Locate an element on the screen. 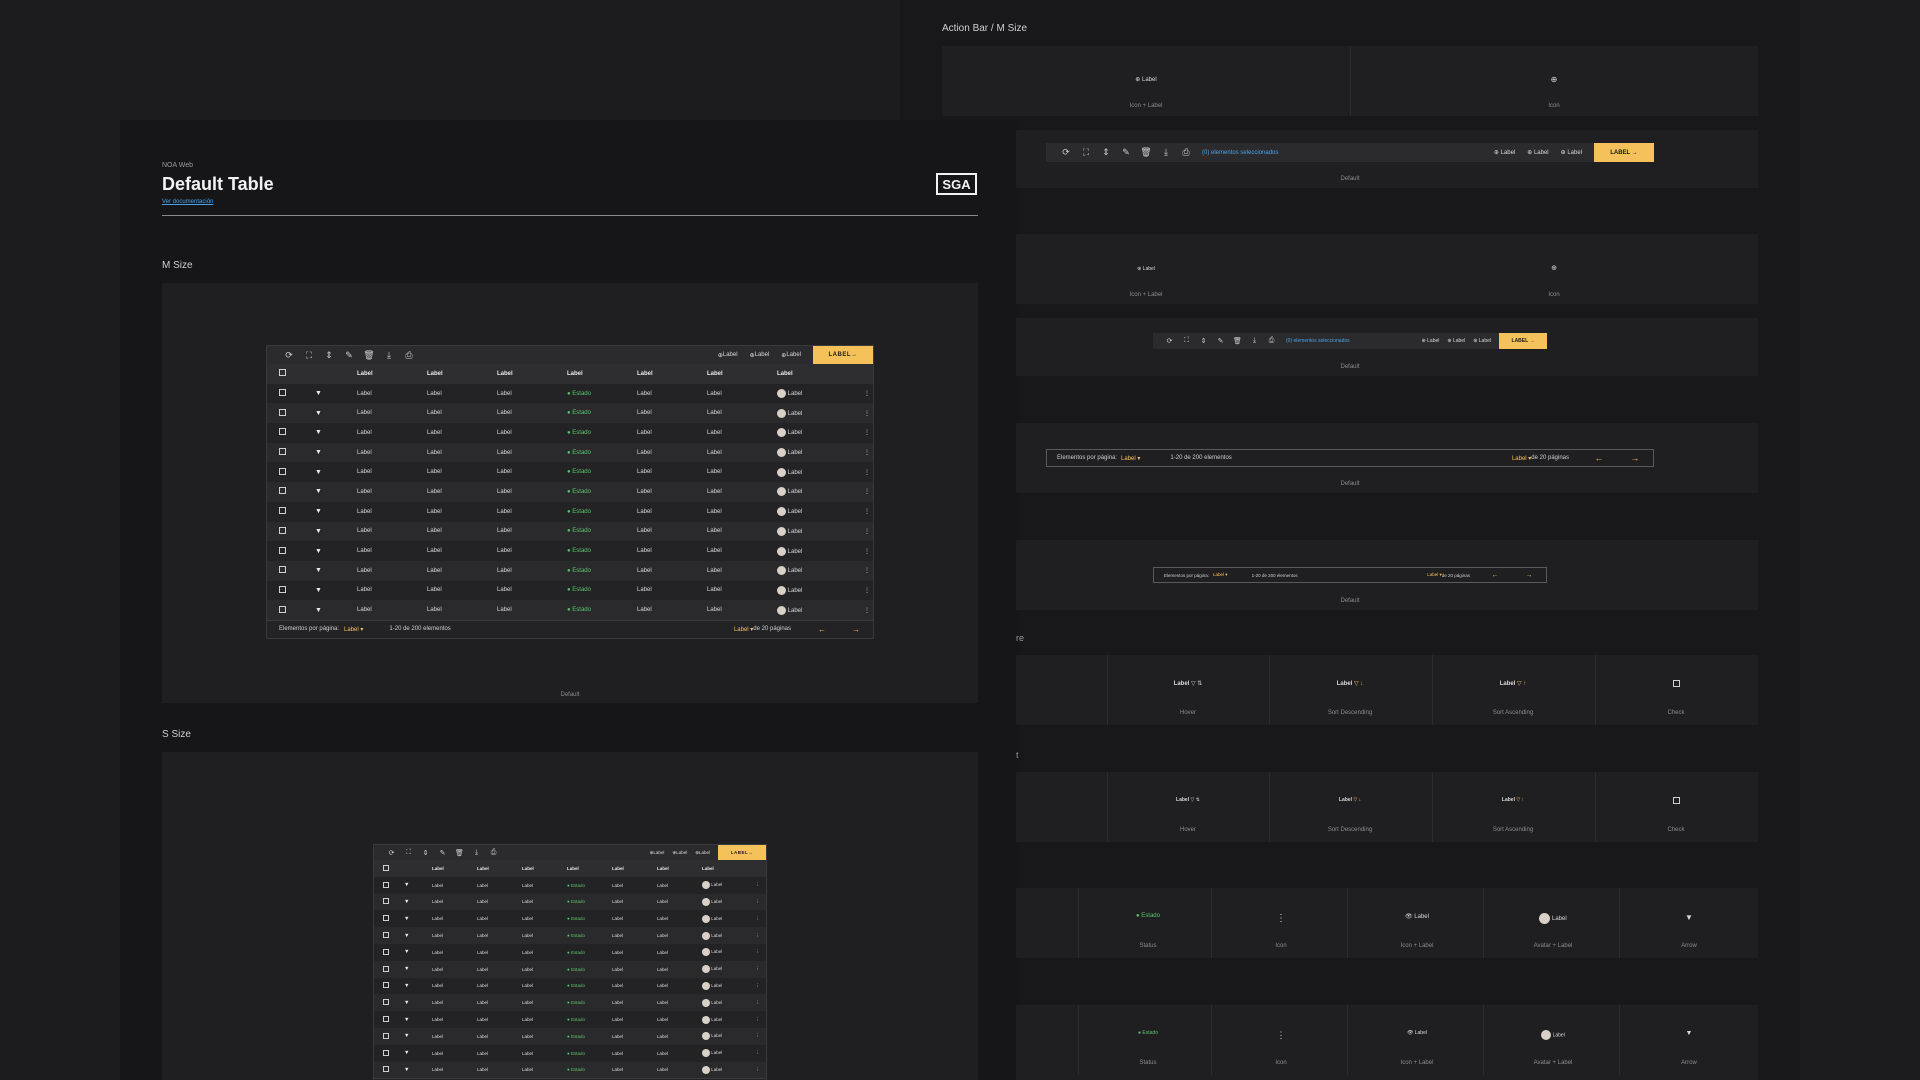 The image size is (1920, 1080). edit-icon: ✎ is located at coordinates (349, 355).